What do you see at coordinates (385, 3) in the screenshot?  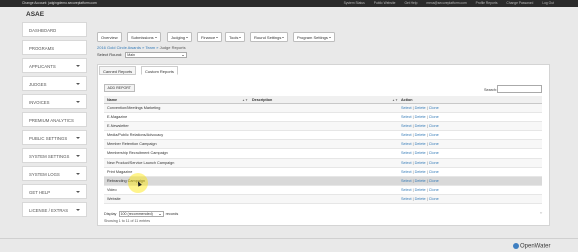 I see `top-link-public-website: Public Website` at bounding box center [385, 3].